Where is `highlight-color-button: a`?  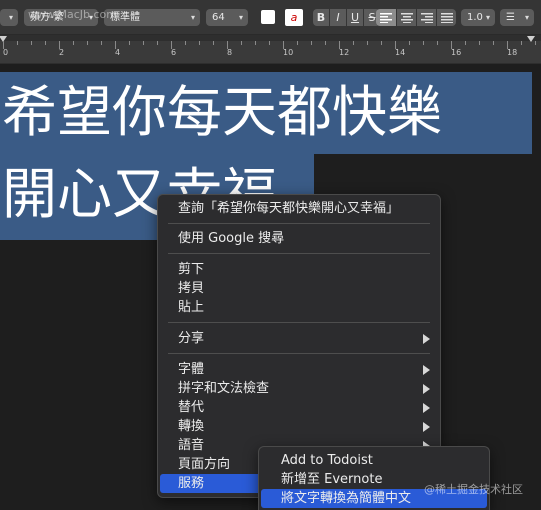 highlight-color-button: a is located at coordinates (294, 17).